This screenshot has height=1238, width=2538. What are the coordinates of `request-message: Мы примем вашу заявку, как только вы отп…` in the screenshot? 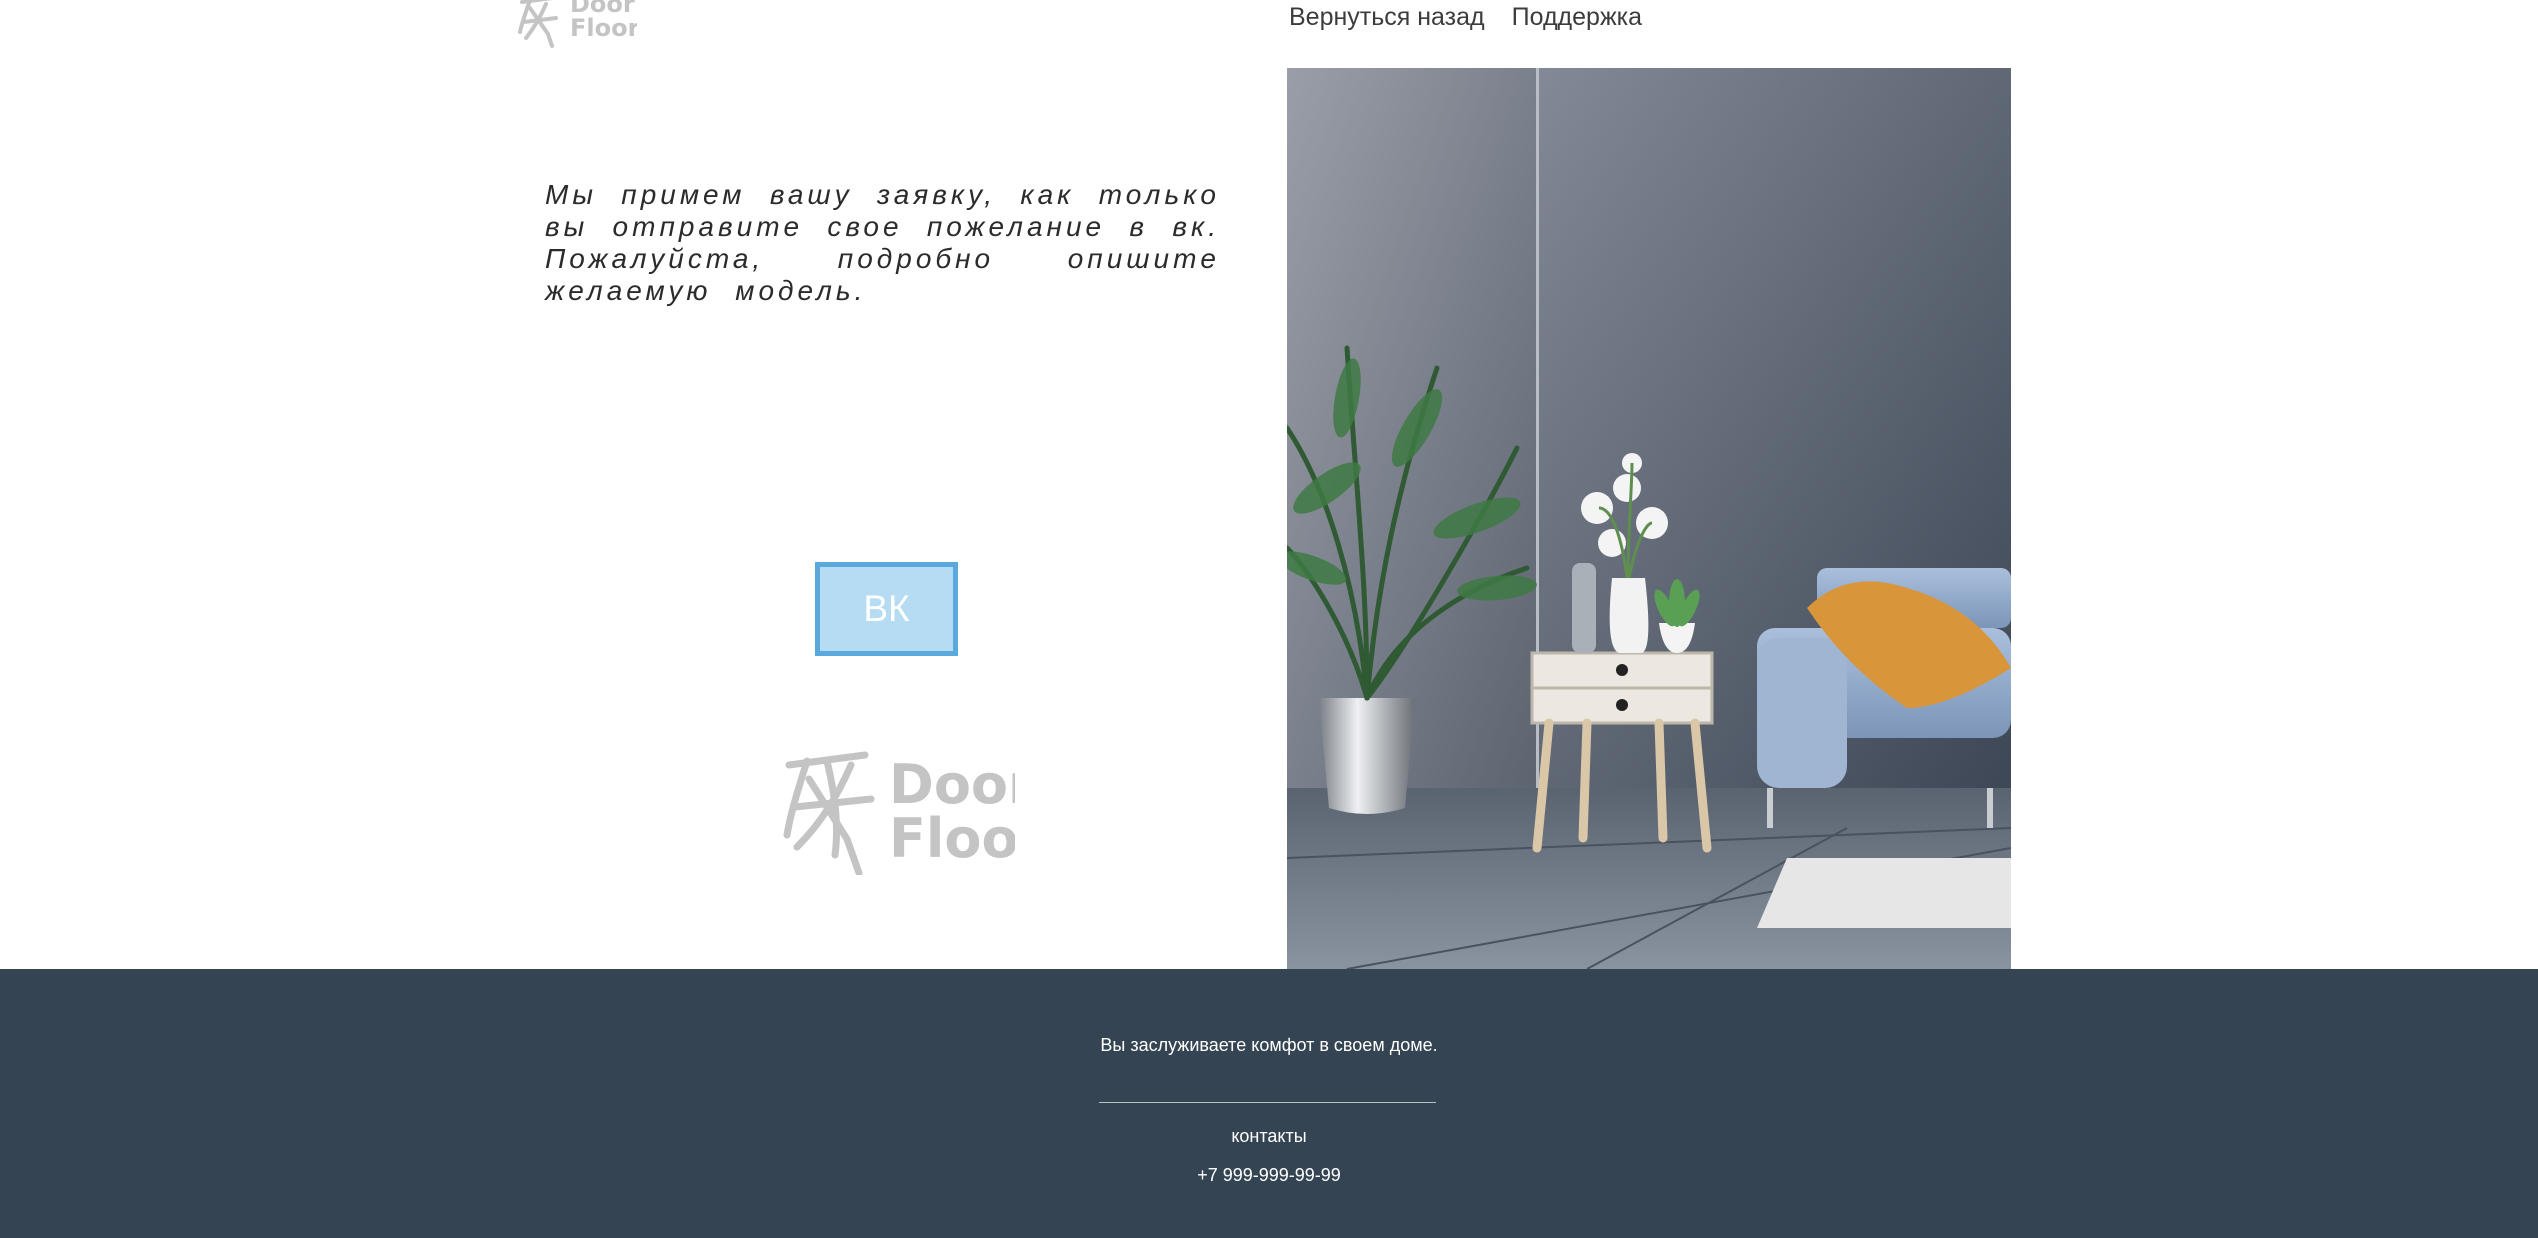 It's located at (882, 242).